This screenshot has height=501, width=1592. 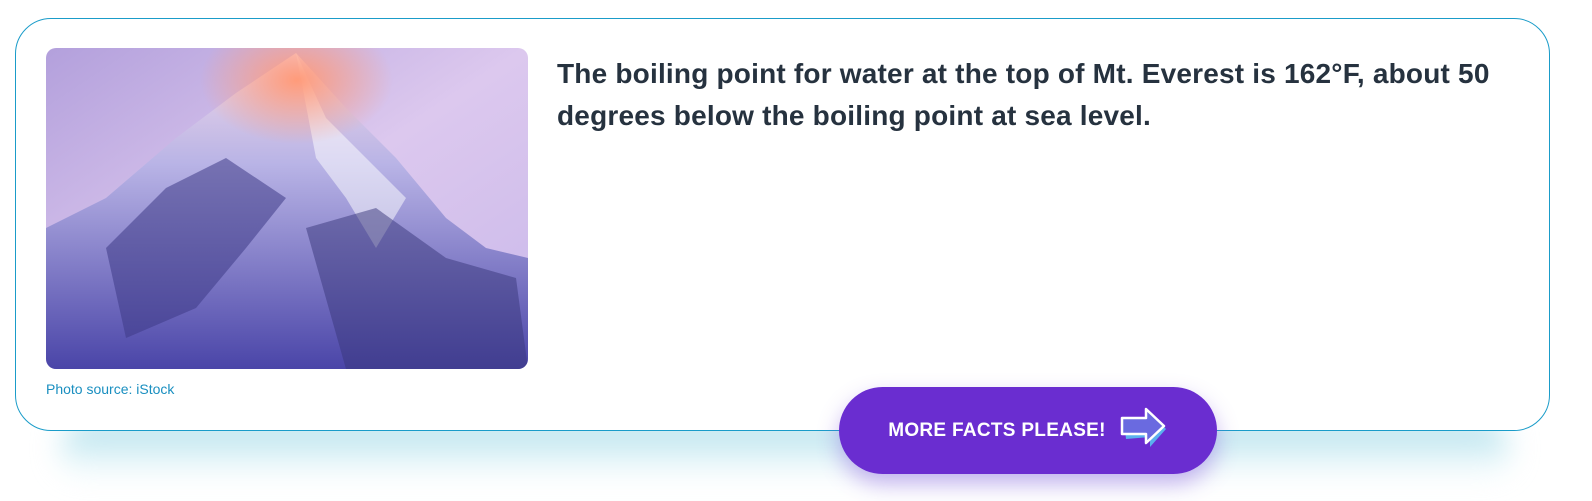 I want to click on photo-caption: Photo source: iStock, so click(x=110, y=389).